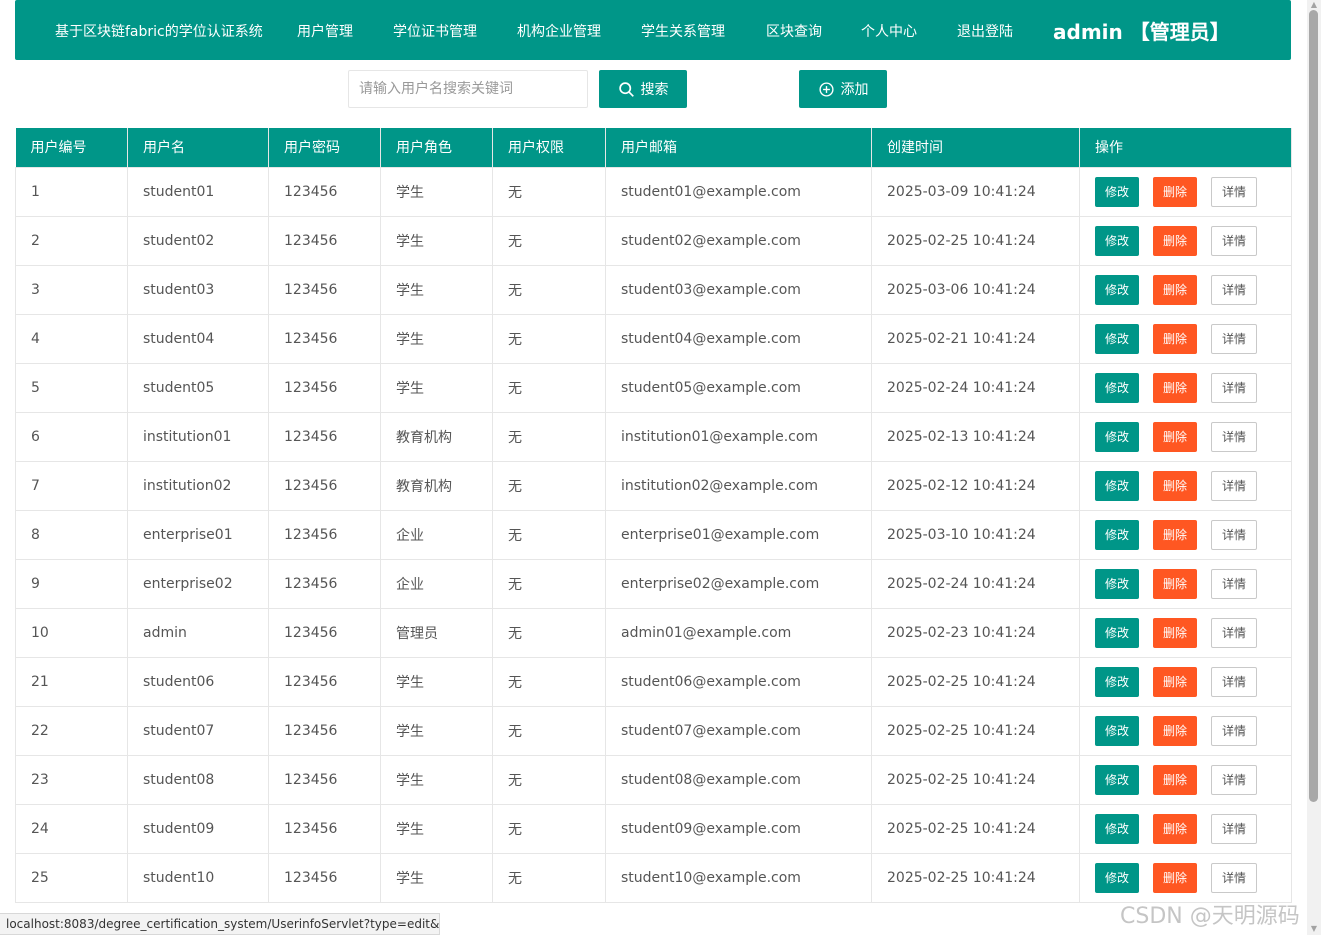 The height and width of the screenshot is (935, 1321). What do you see at coordinates (738, 387) in the screenshot?
I see `cell-email: student05@example.com` at bounding box center [738, 387].